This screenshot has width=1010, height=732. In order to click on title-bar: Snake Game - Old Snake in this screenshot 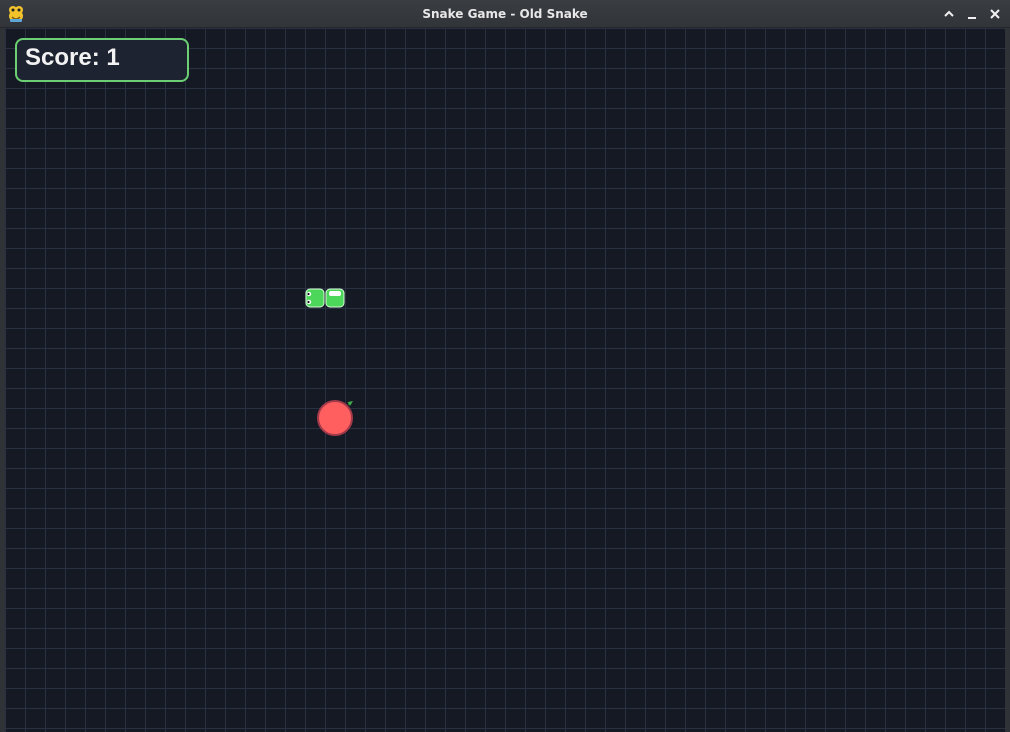, I will do `click(505, 14)`.